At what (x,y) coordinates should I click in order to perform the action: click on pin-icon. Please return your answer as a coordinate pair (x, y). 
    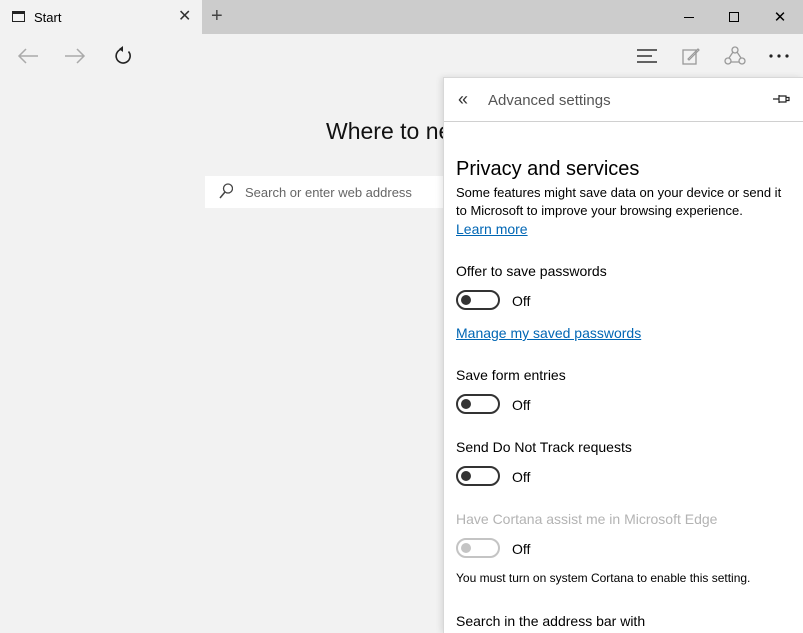
    Looking at the image, I should click on (781, 99).